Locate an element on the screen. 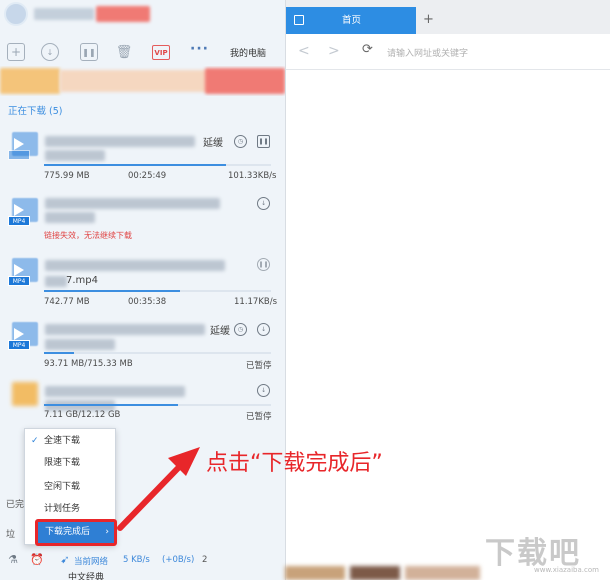 This screenshot has height=580, width=610. new-task-icon: + is located at coordinates (16, 52).